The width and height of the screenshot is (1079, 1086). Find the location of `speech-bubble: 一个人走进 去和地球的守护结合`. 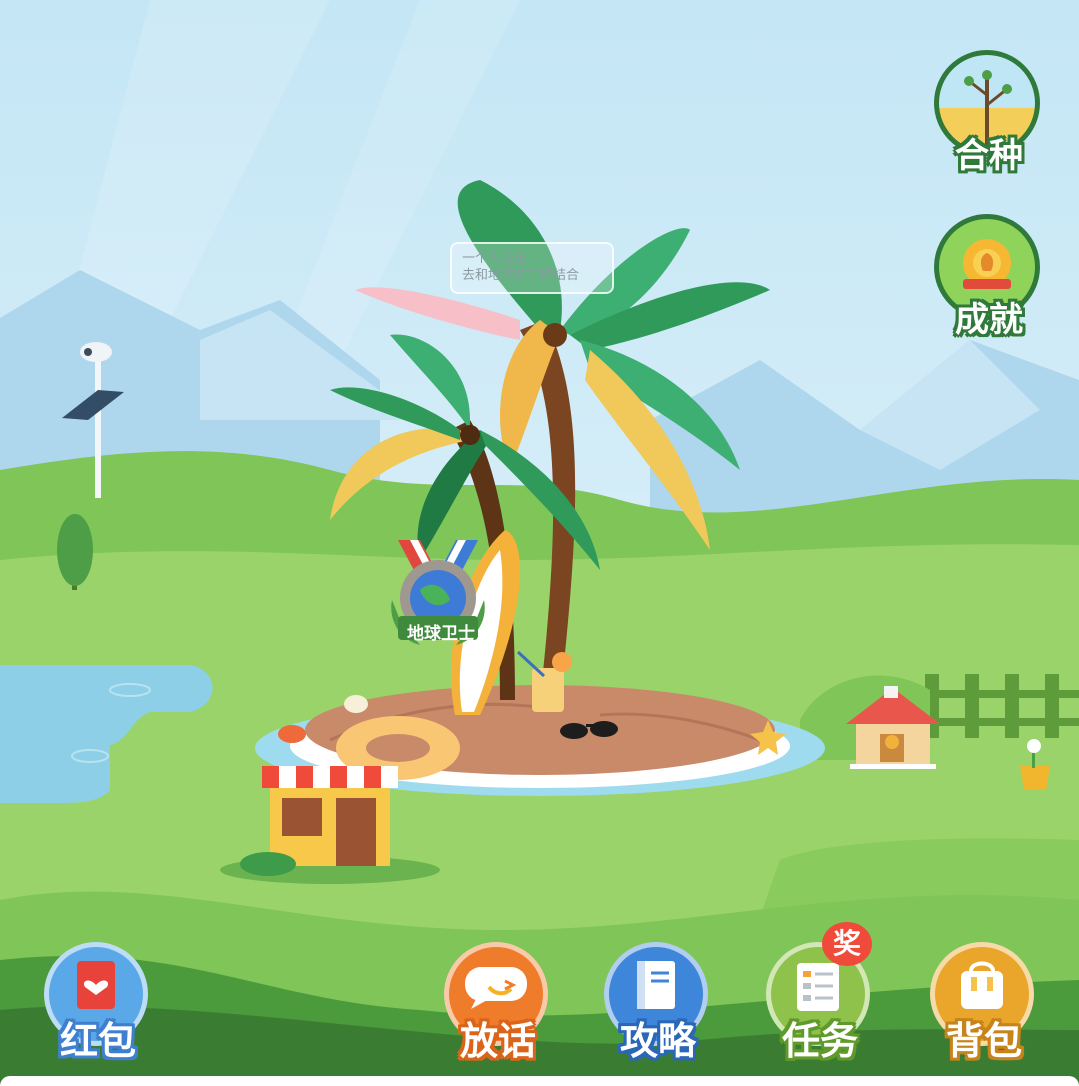

speech-bubble: 一个人走进 去和地球的守护结合 is located at coordinates (532, 268).